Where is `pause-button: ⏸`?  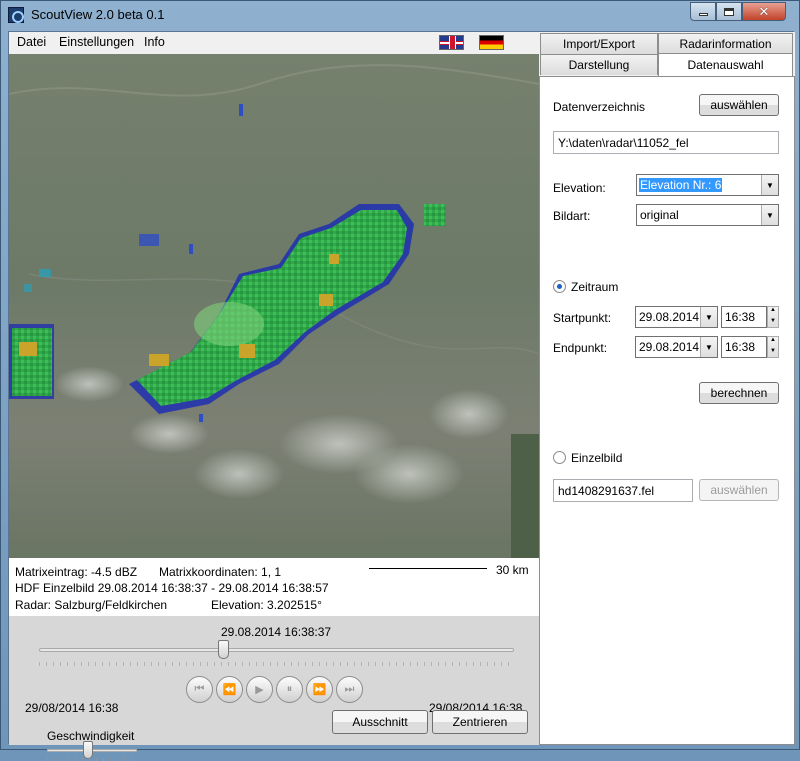 pause-button: ⏸ is located at coordinates (289, 689).